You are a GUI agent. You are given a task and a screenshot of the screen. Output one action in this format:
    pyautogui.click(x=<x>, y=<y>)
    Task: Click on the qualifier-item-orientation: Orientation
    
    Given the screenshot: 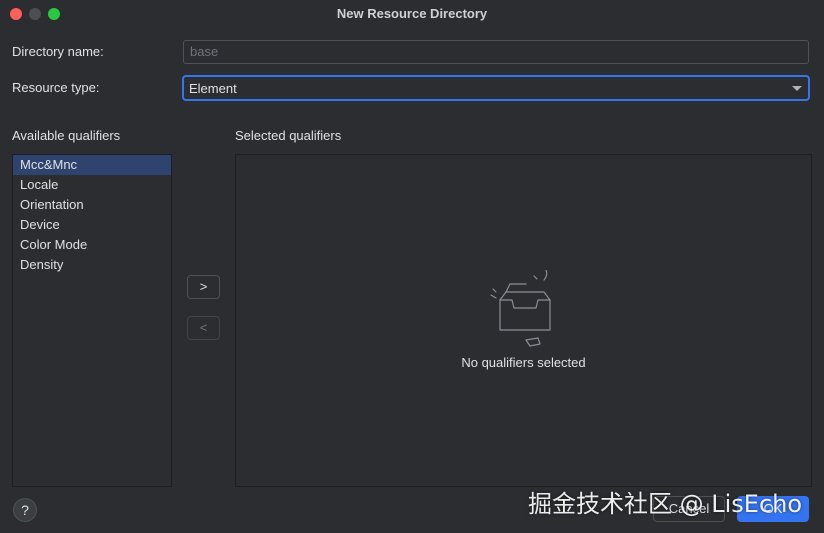 What is the action you would take?
    pyautogui.click(x=92, y=205)
    